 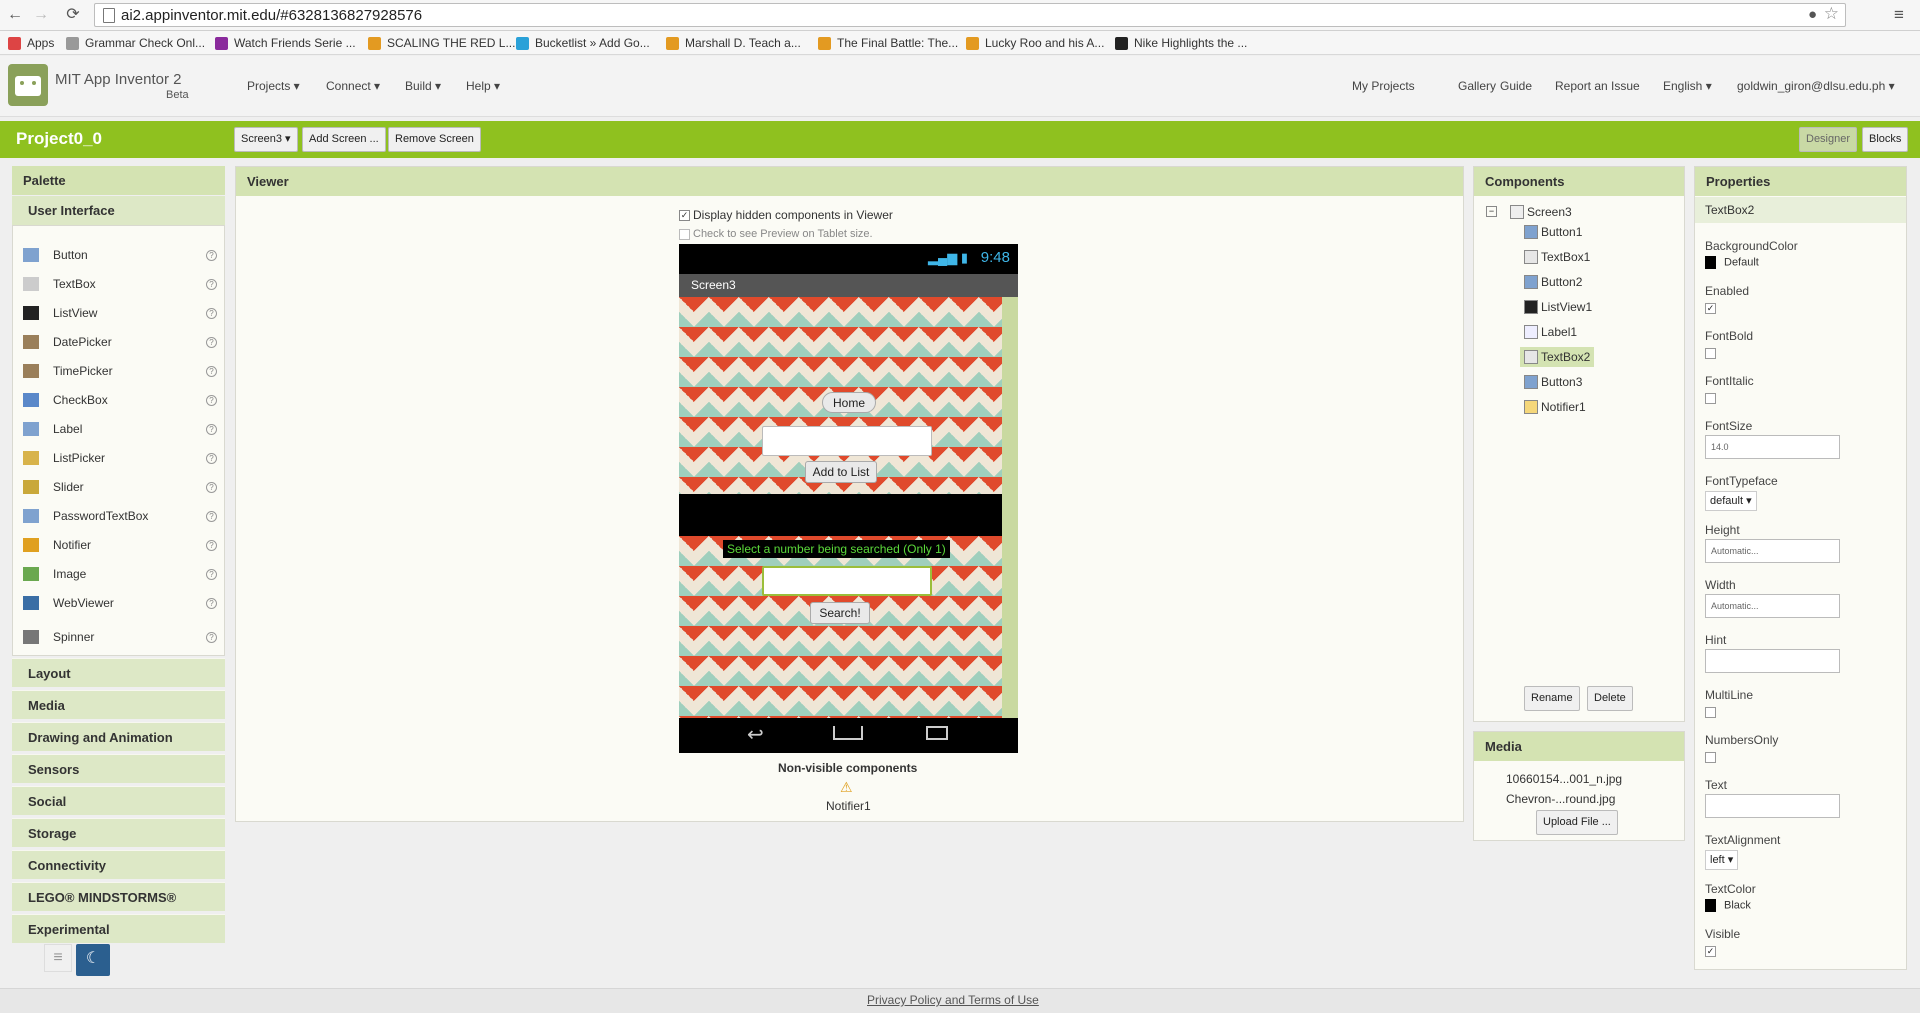 What do you see at coordinates (118, 832) in the screenshot?
I see `drawer-storage: Storage` at bounding box center [118, 832].